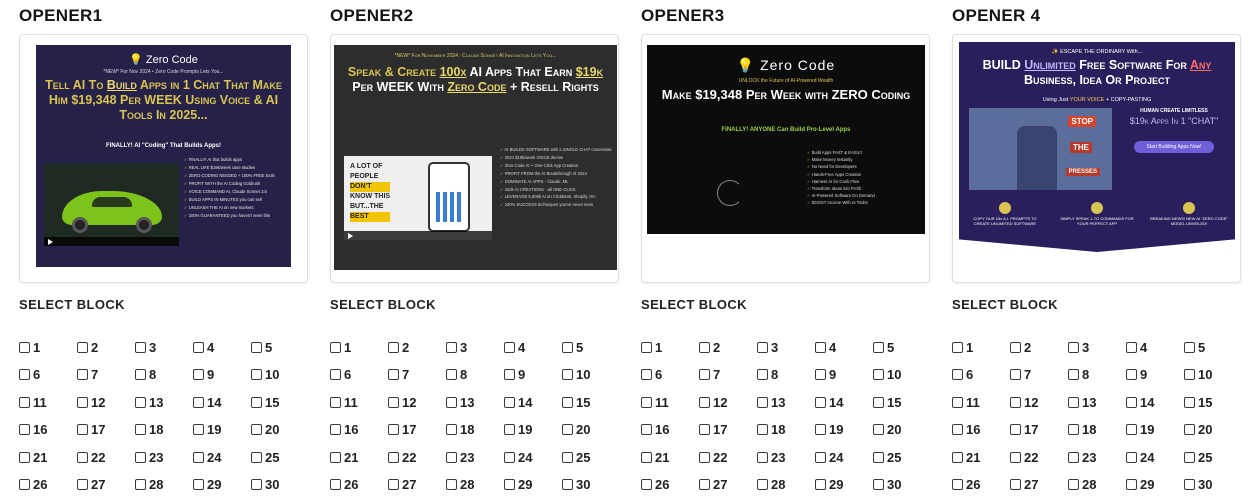 The image size is (1253, 502). What do you see at coordinates (46, 347) in the screenshot?
I see `block-checkbox-1: 1` at bounding box center [46, 347].